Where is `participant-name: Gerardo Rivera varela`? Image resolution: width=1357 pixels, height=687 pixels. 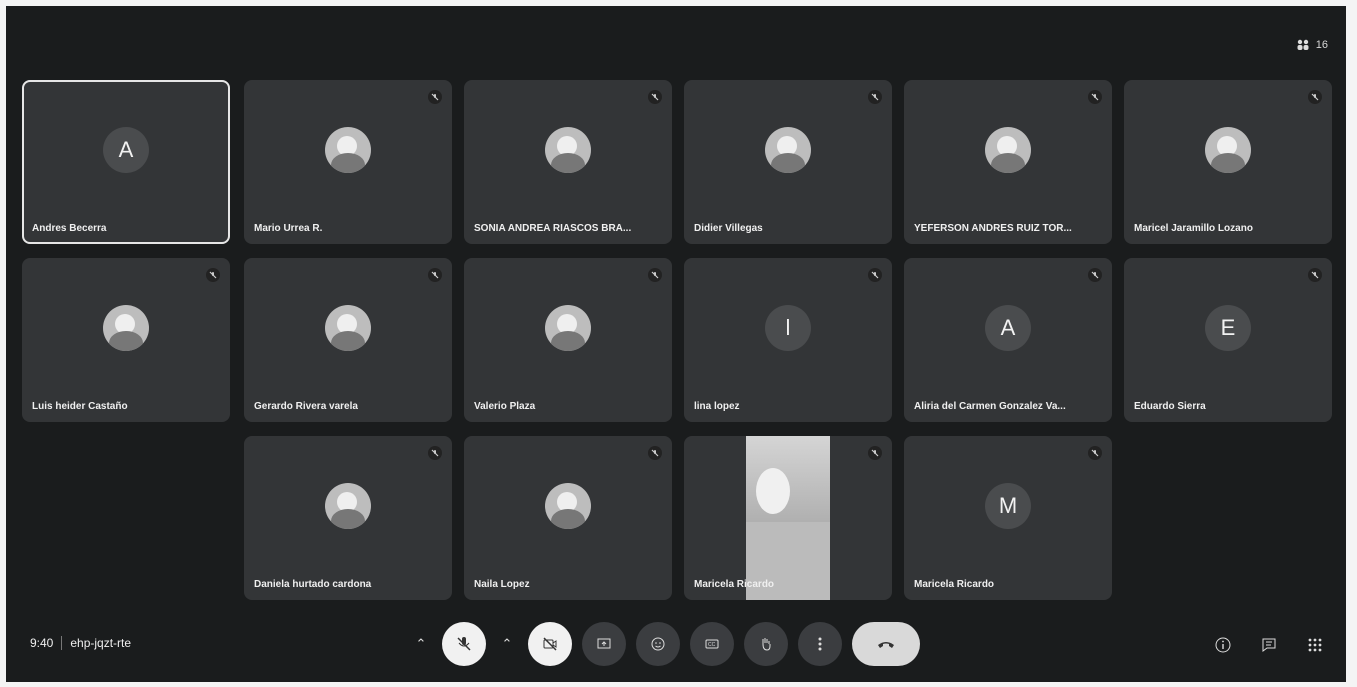 participant-name: Gerardo Rivera varela is located at coordinates (306, 406).